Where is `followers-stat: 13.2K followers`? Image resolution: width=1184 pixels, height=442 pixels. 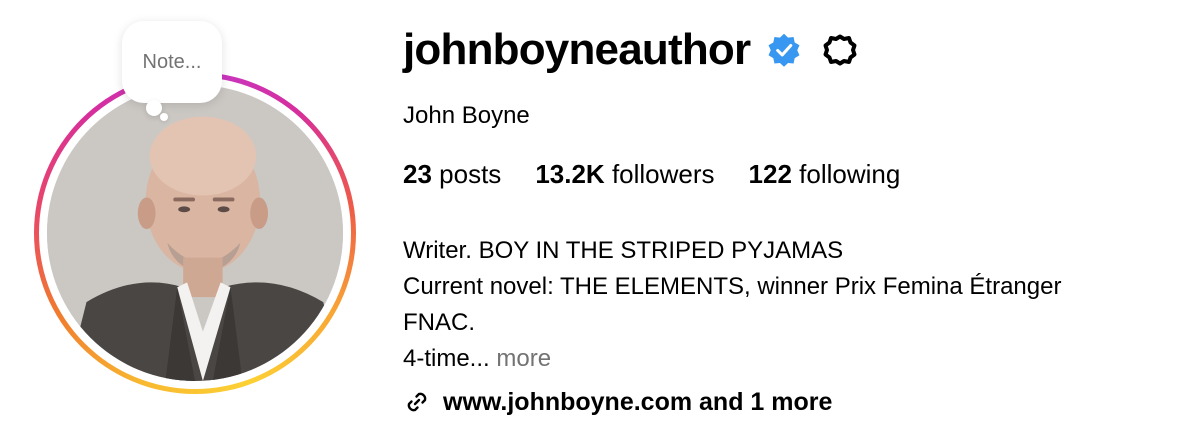
followers-stat: 13.2K followers is located at coordinates (624, 174).